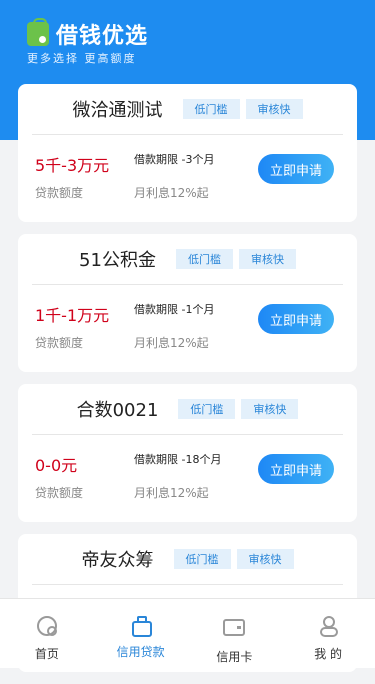 This screenshot has height=684, width=375. Describe the element at coordinates (178, 459) in the screenshot. I see `loan-term: 借款期限 -18个月` at that location.